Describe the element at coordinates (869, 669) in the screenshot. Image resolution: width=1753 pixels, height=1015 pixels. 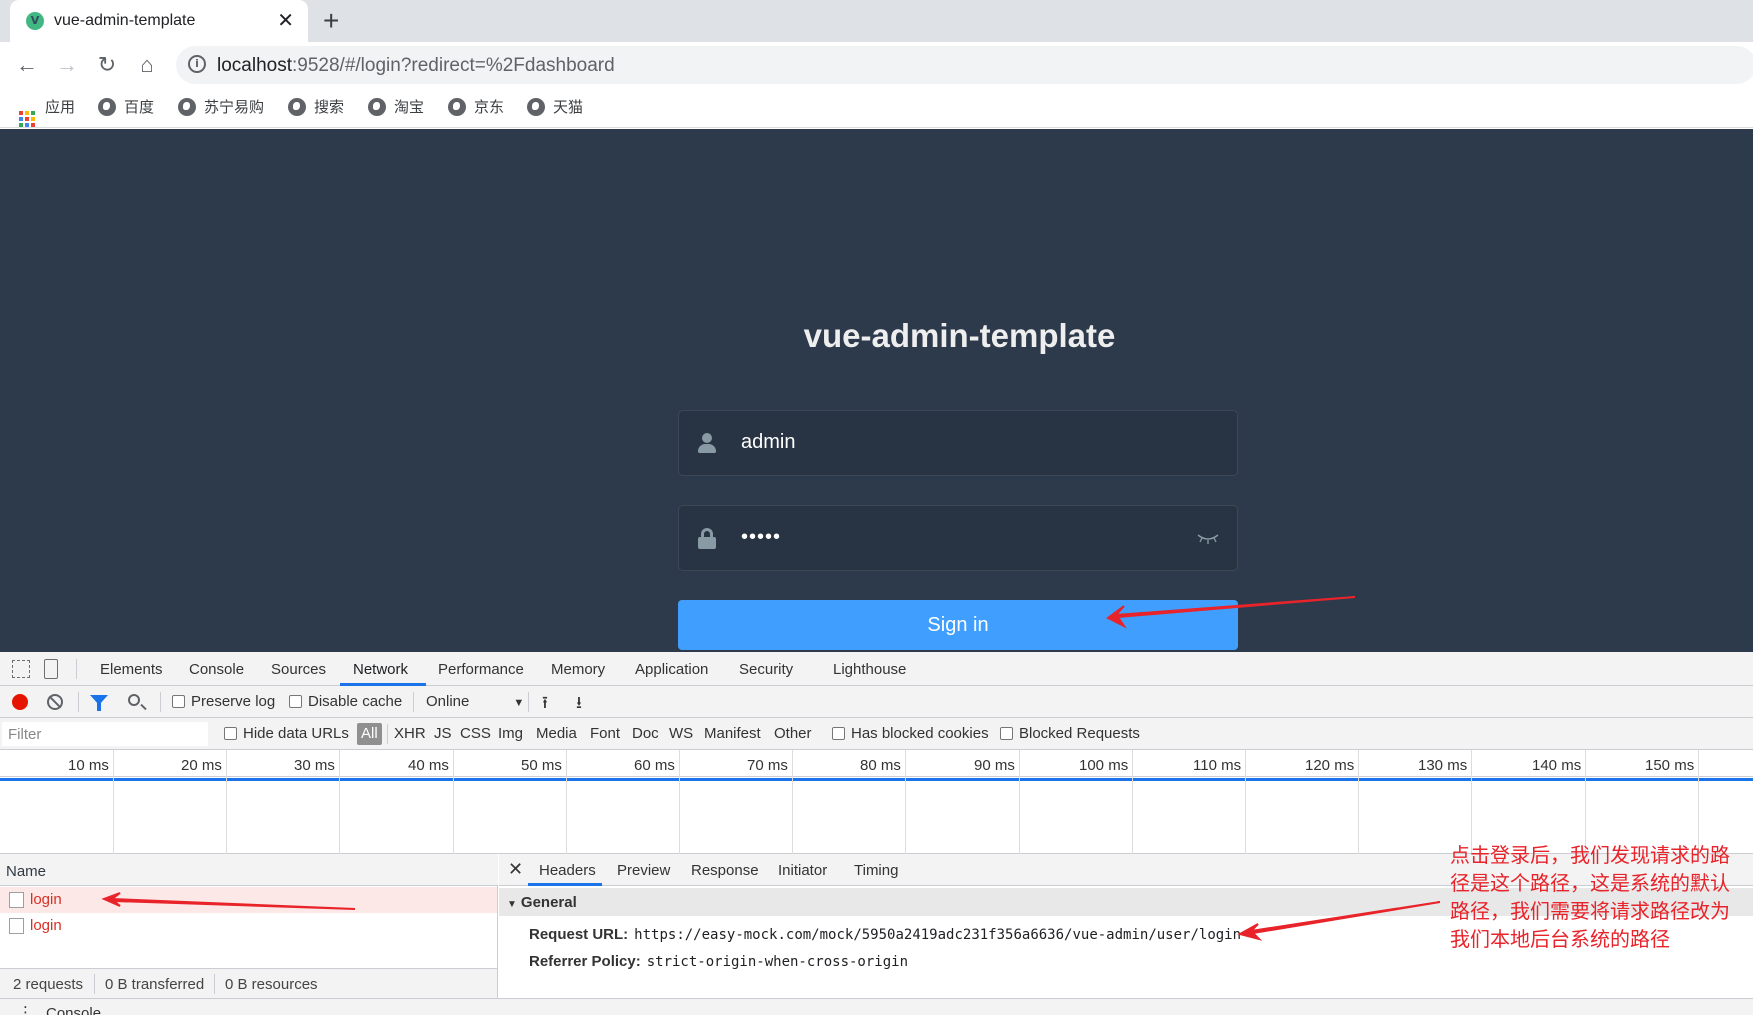
I see `tab-lighthouse: Lighthouse` at that location.